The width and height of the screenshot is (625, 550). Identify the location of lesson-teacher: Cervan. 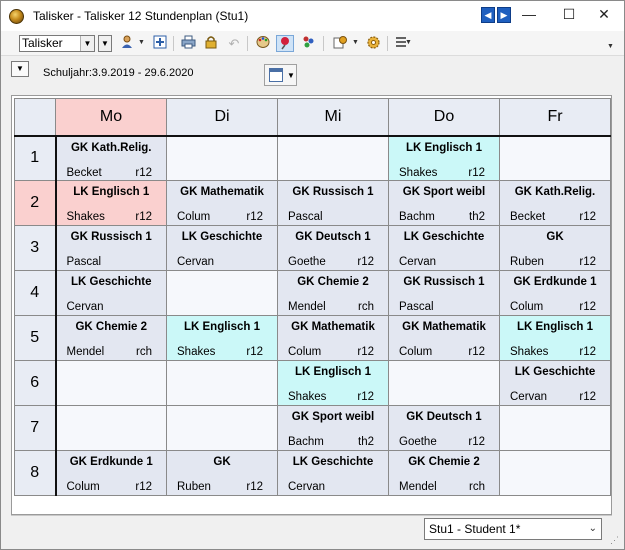
(307, 487).